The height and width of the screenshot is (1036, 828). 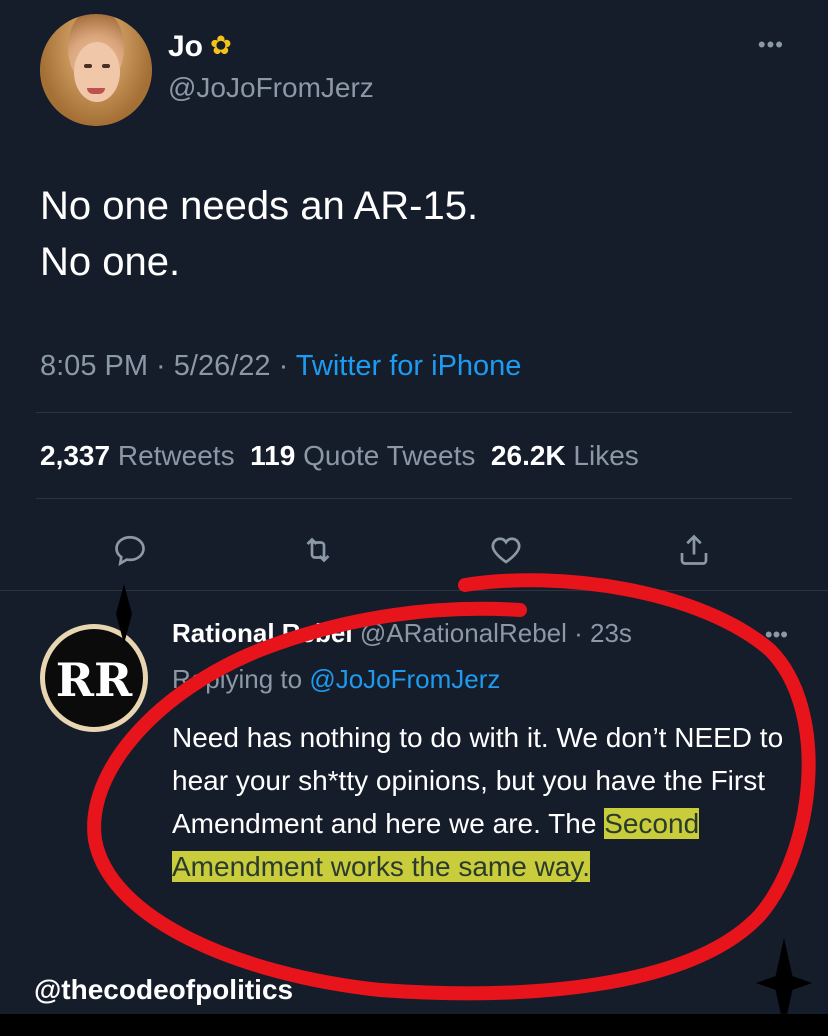 What do you see at coordinates (271, 88) in the screenshot?
I see `tweet-author-handle: @JoJoFromJerz` at bounding box center [271, 88].